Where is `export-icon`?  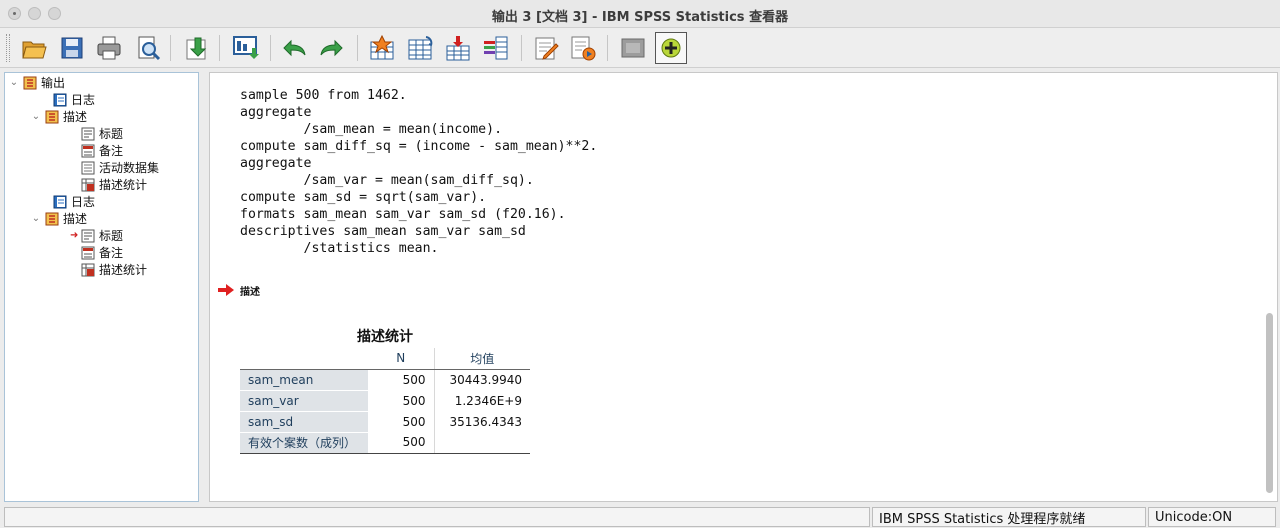 export-icon is located at coordinates (196, 48).